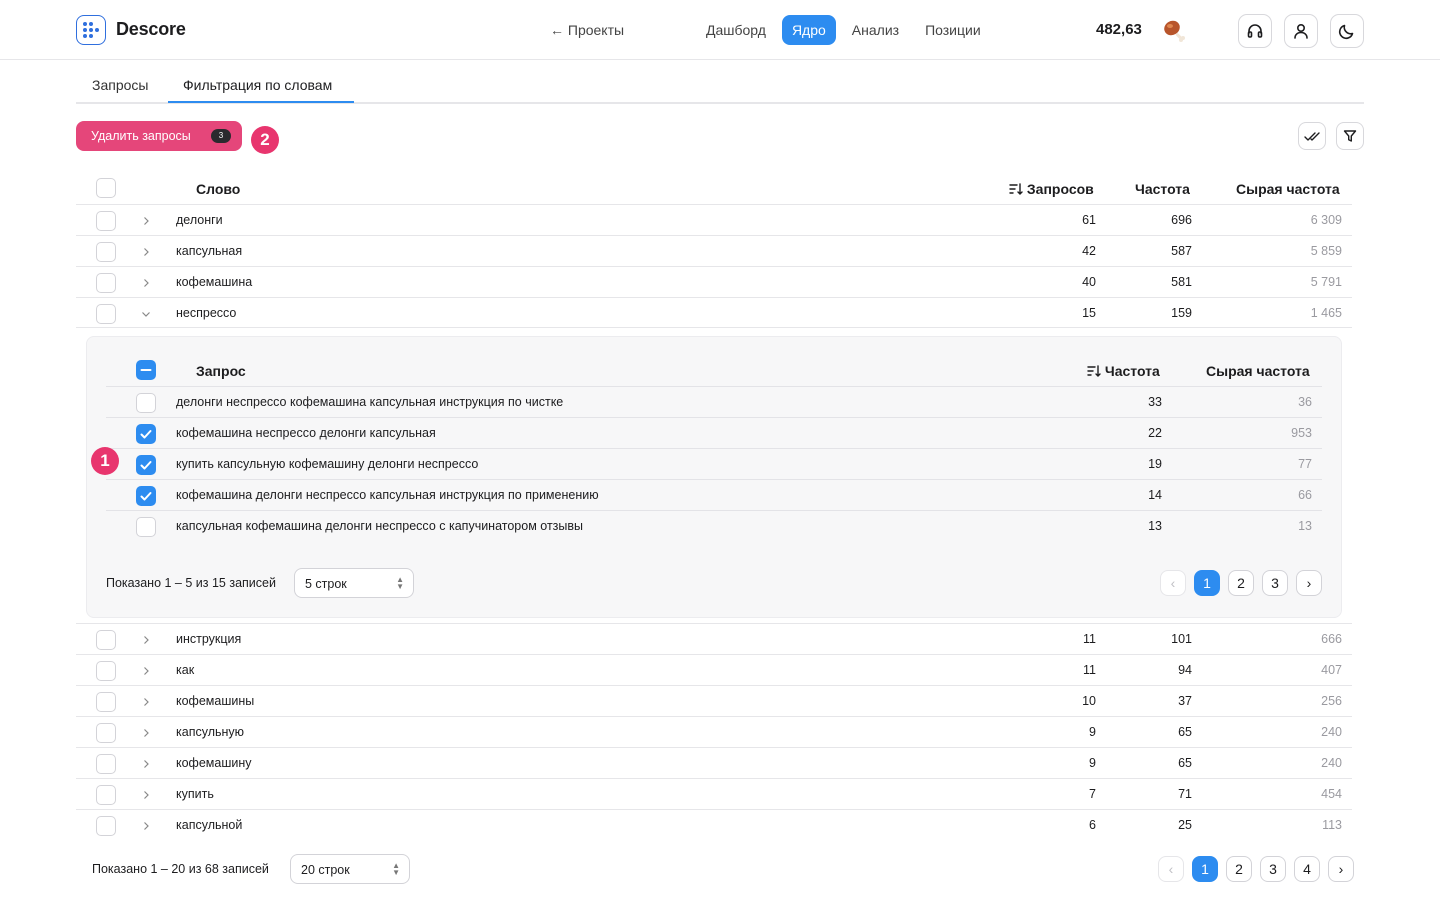 The width and height of the screenshot is (1440, 900). I want to click on moon-icon, so click(1346, 32).